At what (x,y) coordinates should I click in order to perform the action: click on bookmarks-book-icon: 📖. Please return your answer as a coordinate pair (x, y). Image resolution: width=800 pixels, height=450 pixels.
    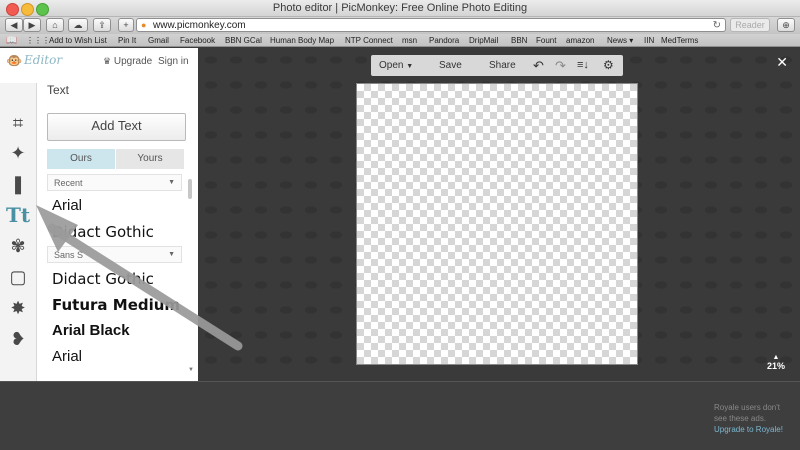
    Looking at the image, I should click on (11, 40).